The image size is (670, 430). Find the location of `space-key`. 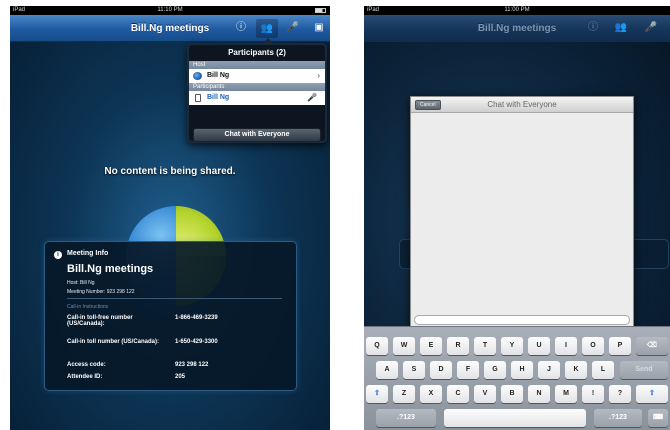

space-key is located at coordinates (515, 418).